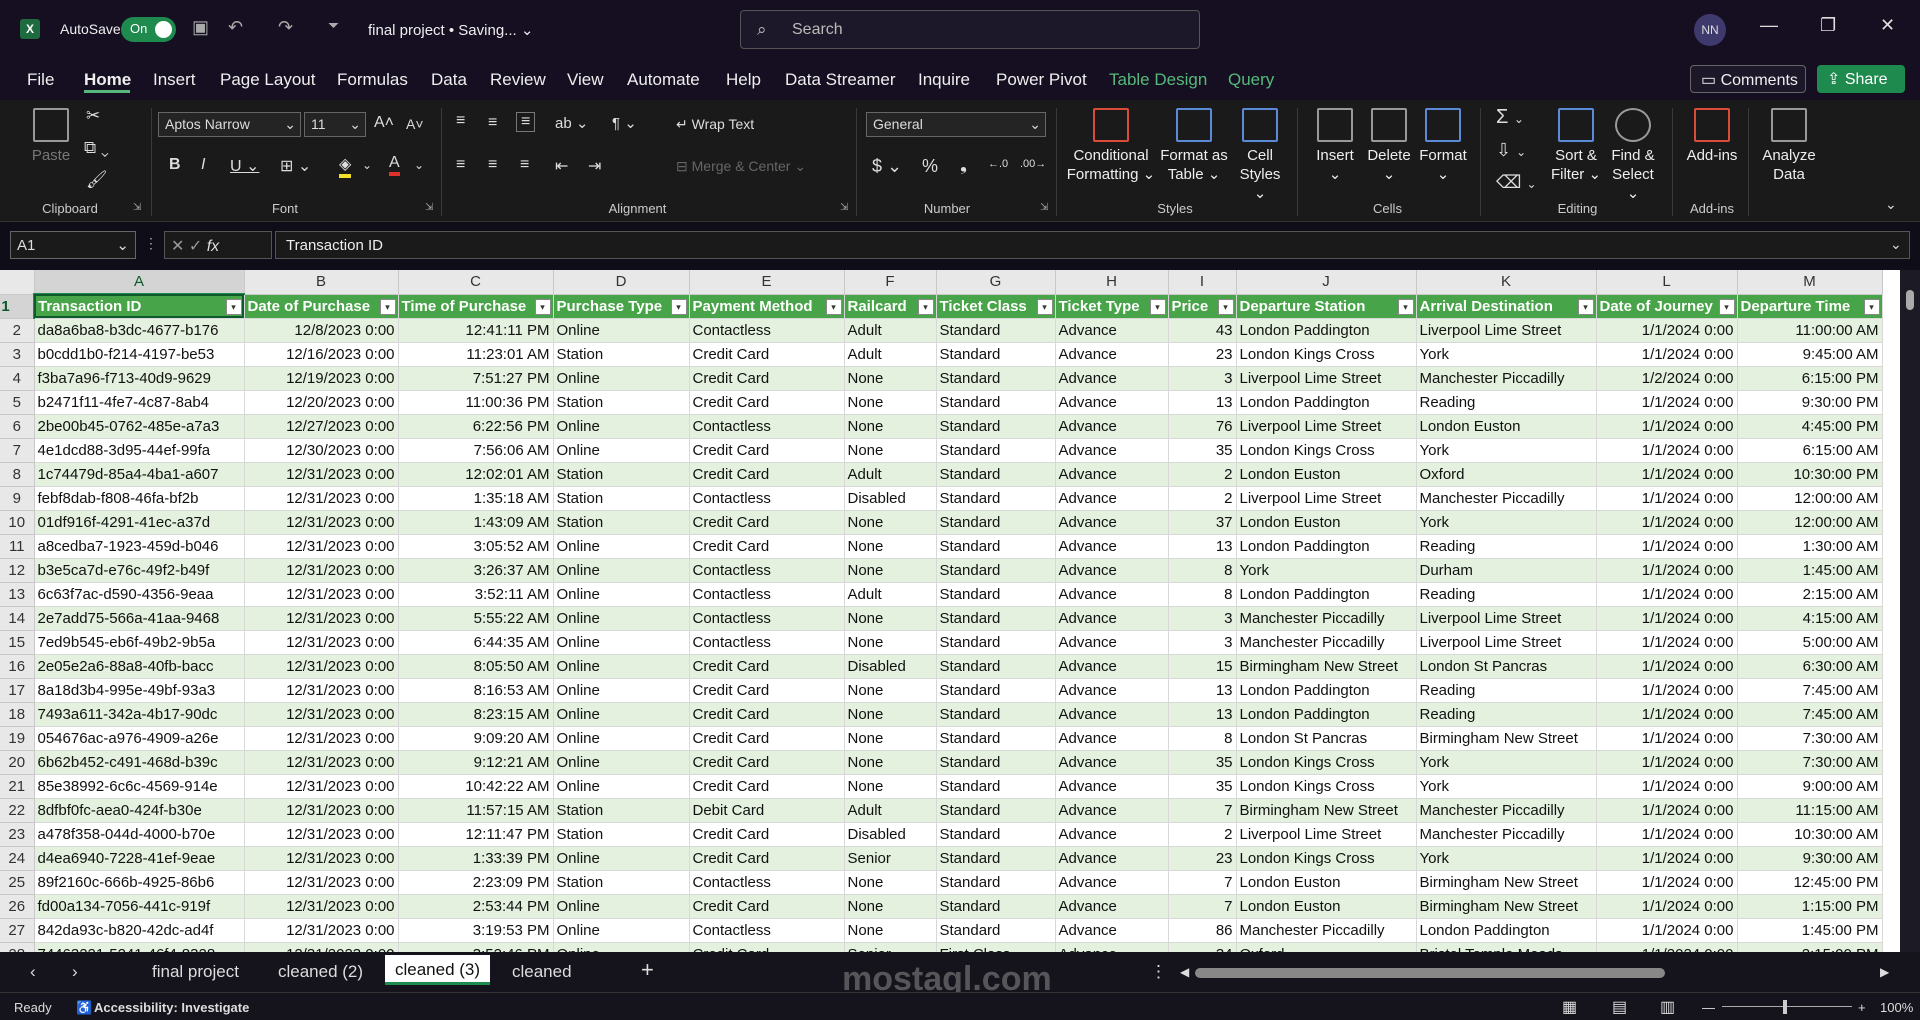 This screenshot has height=1020, width=1920. What do you see at coordinates (1506, 594) in the screenshot?
I see `table-cell: Reading` at bounding box center [1506, 594].